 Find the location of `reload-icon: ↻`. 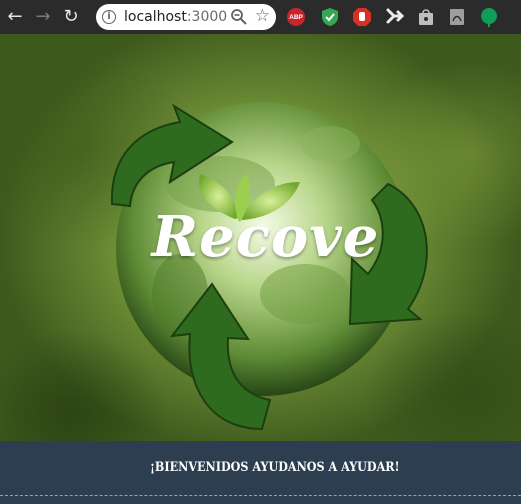

reload-icon: ↻ is located at coordinates (71, 16).